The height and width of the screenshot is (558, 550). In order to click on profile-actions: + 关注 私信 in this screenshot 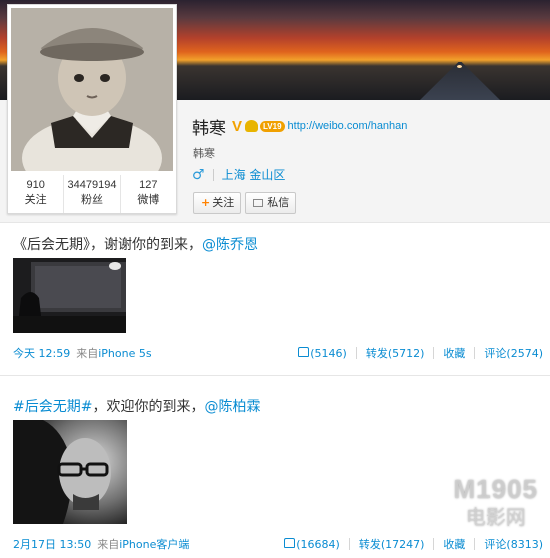, I will do `click(246, 203)`.